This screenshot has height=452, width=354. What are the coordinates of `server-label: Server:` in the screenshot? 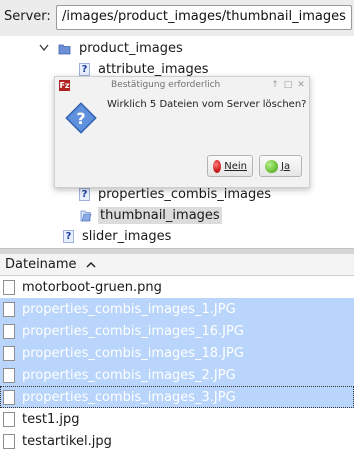 It's located at (27, 16).